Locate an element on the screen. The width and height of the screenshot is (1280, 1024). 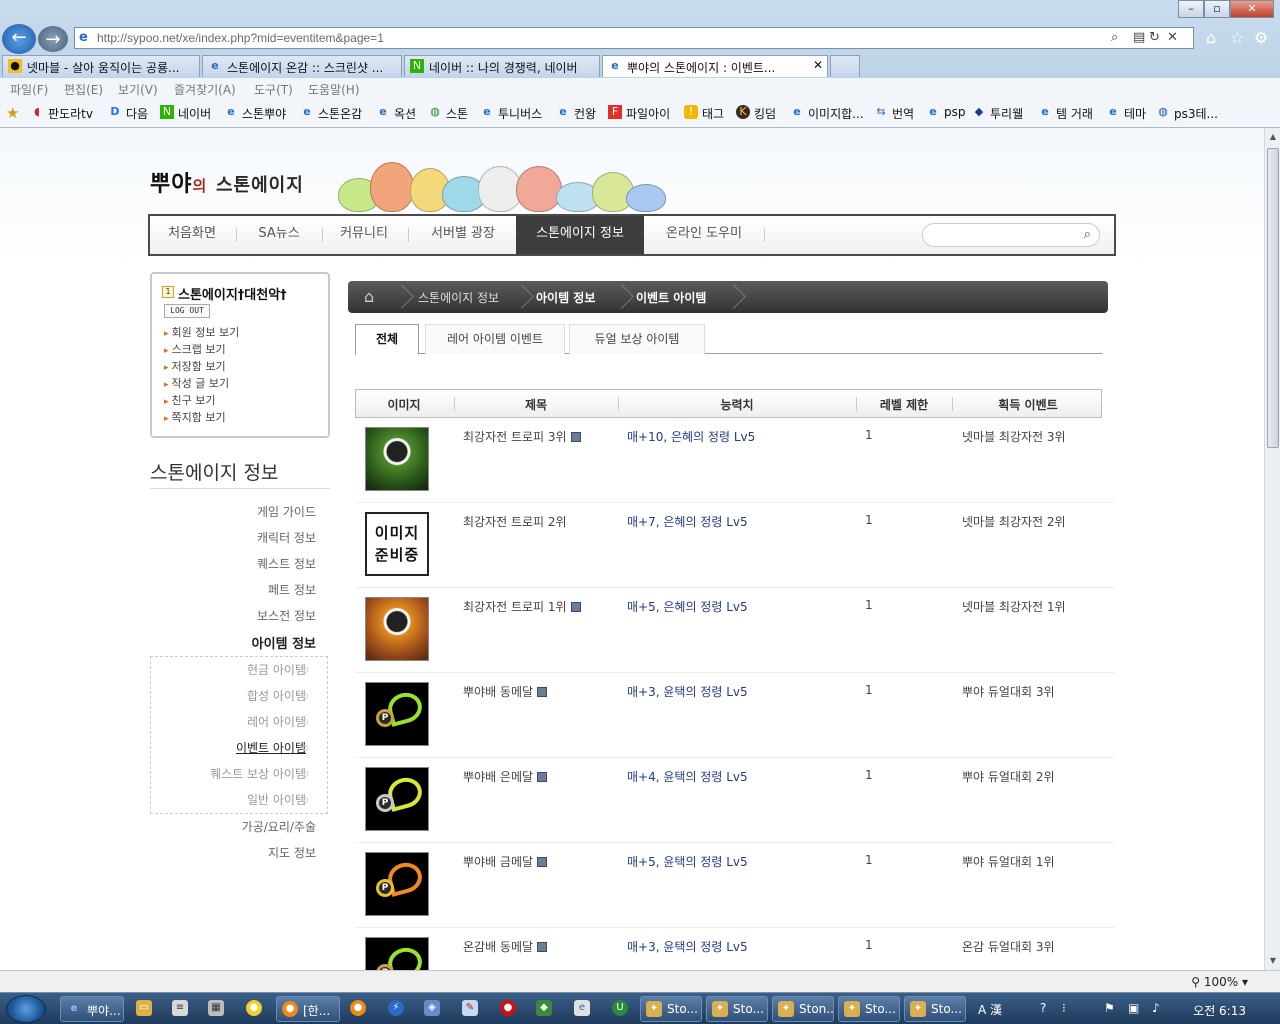
sidebar-item-pet: 페트 정보 is located at coordinates (292, 589).